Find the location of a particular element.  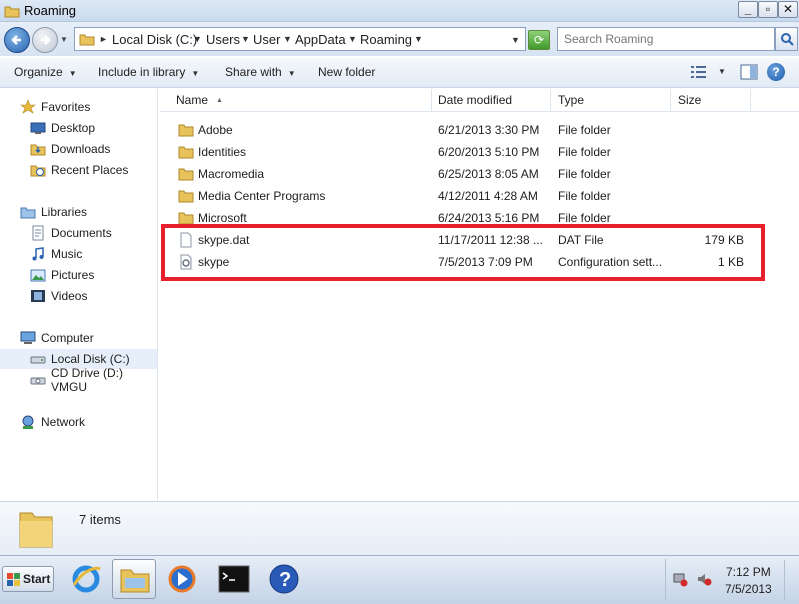

nav-computer: Computer is located at coordinates (57, 338).